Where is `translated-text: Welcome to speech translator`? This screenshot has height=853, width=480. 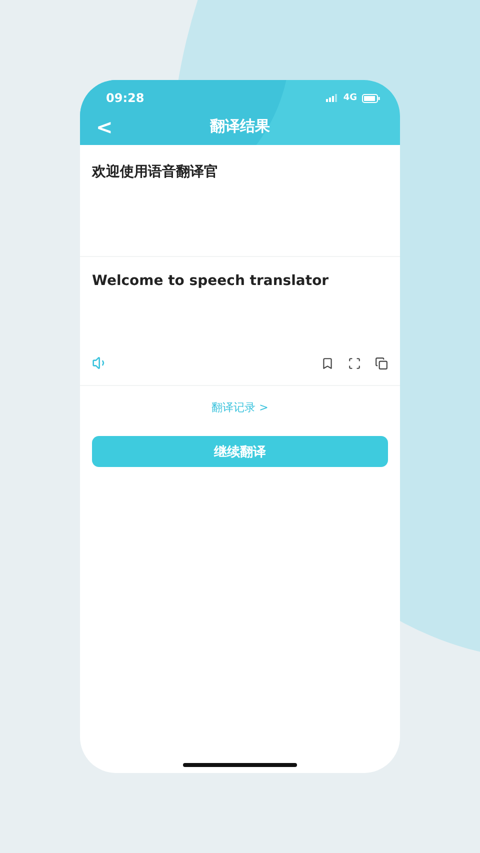
translated-text: Welcome to speech translator is located at coordinates (211, 281).